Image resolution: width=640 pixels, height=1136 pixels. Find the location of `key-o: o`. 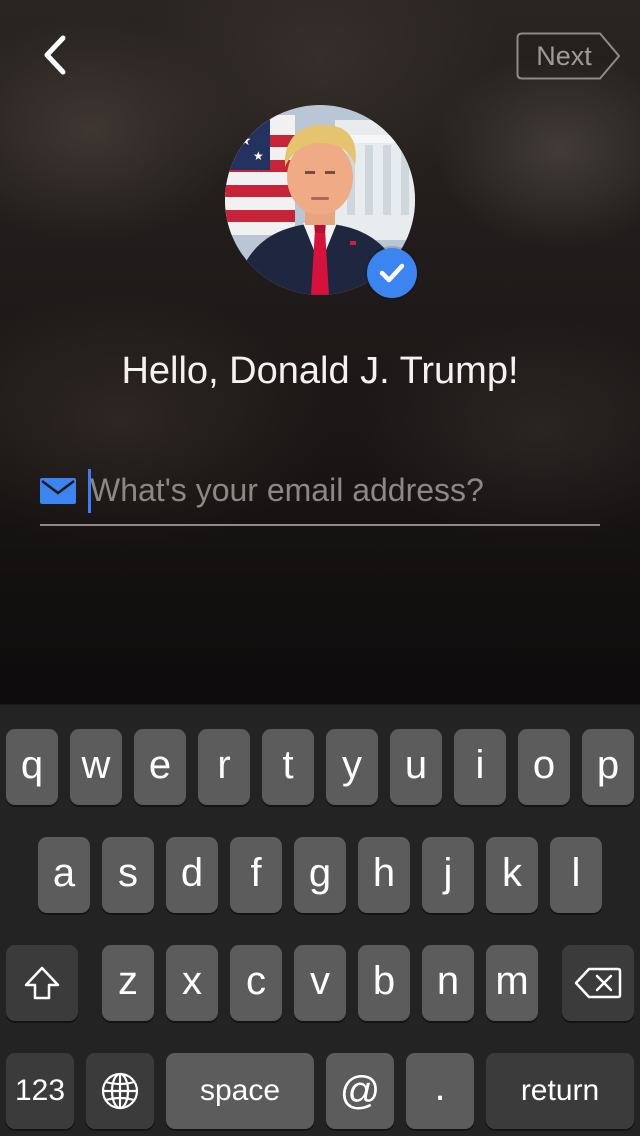

key-o: o is located at coordinates (544, 767).